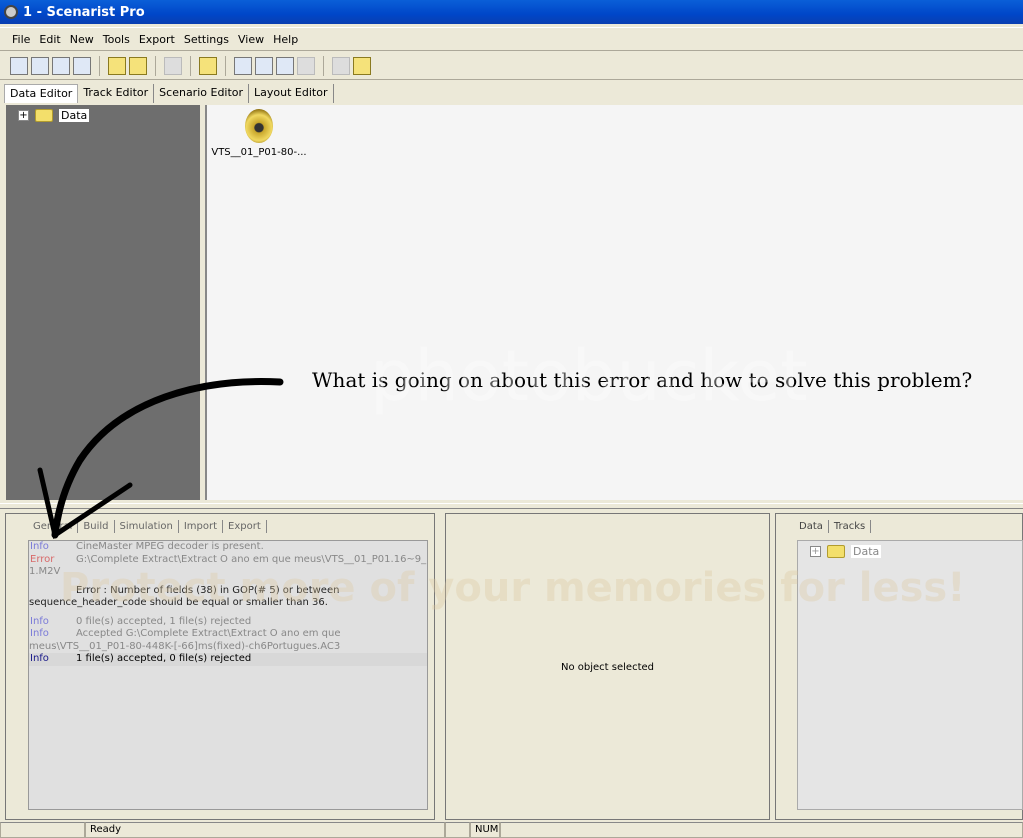  Describe the element at coordinates (160, 459) in the screenshot. I see `arrow-annotation` at that location.